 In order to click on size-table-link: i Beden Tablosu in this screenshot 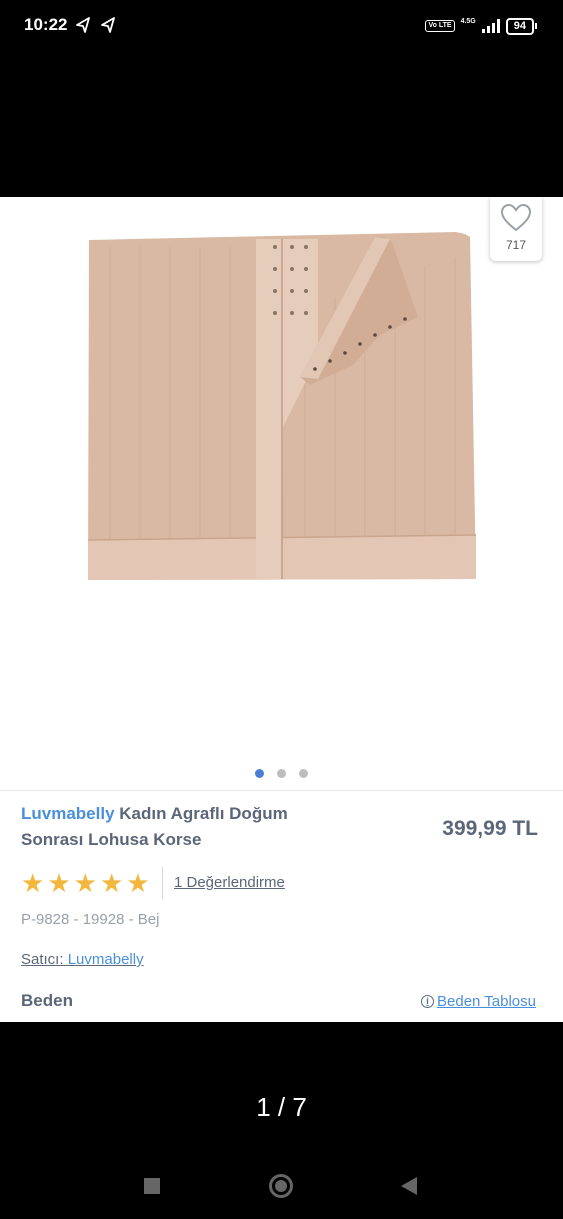, I will do `click(478, 1001)`.